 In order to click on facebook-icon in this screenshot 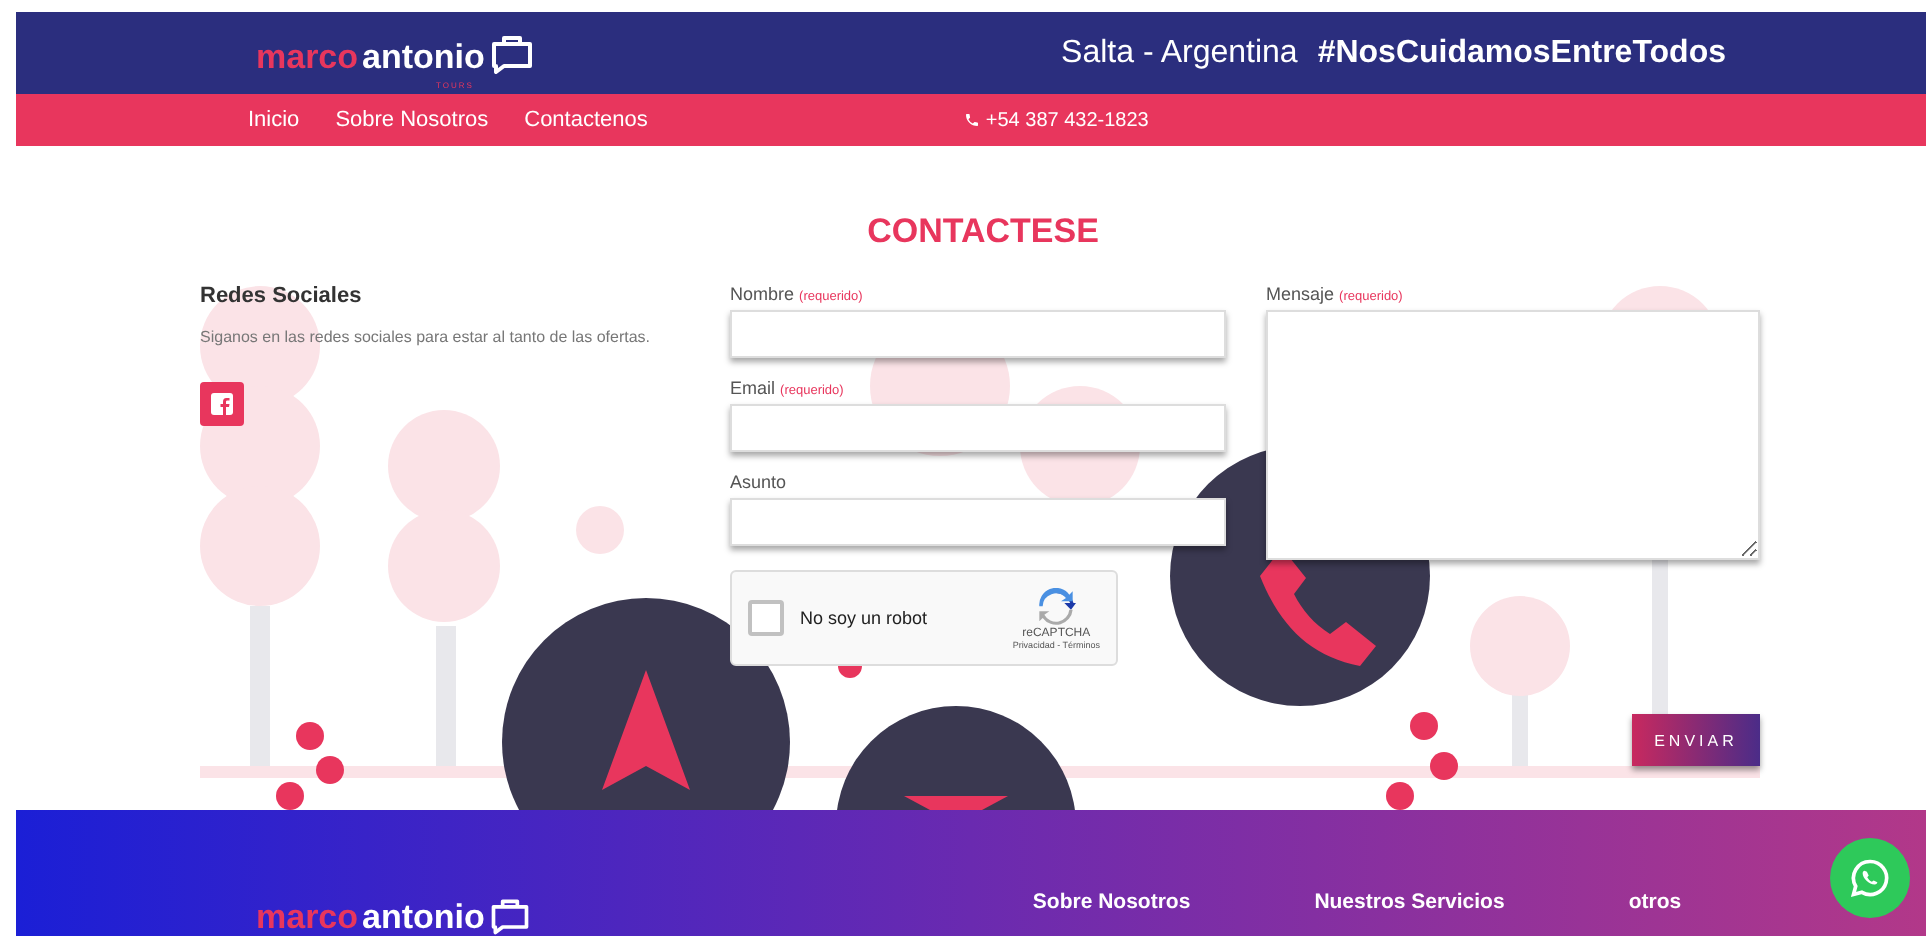, I will do `click(222, 404)`.